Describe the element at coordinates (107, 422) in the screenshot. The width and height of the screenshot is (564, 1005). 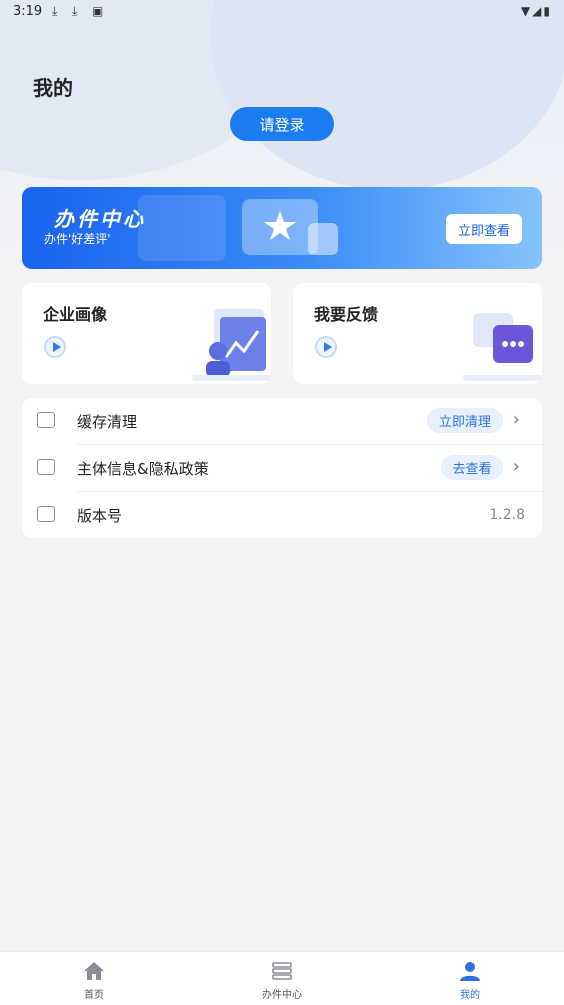
I see `menu-item-label: 缓存清理` at that location.